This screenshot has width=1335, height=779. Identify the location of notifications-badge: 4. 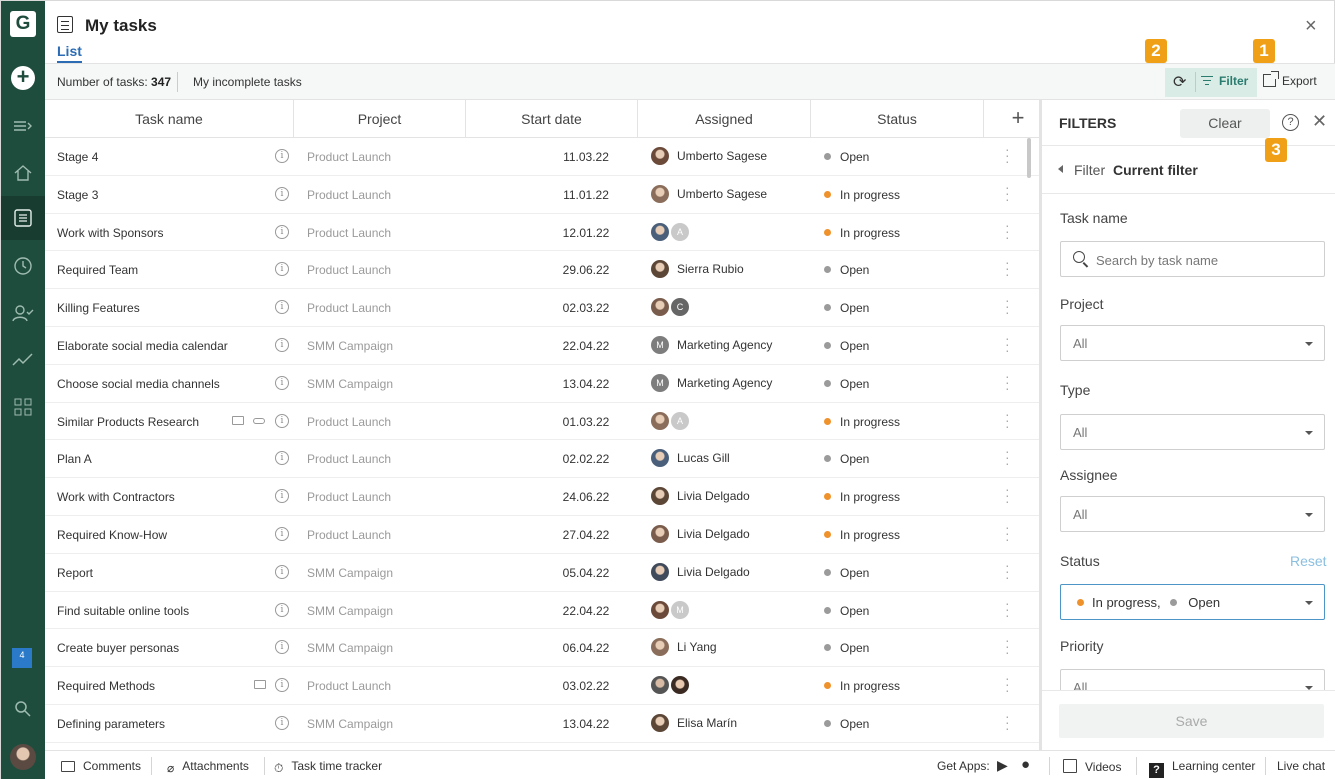
(22, 658).